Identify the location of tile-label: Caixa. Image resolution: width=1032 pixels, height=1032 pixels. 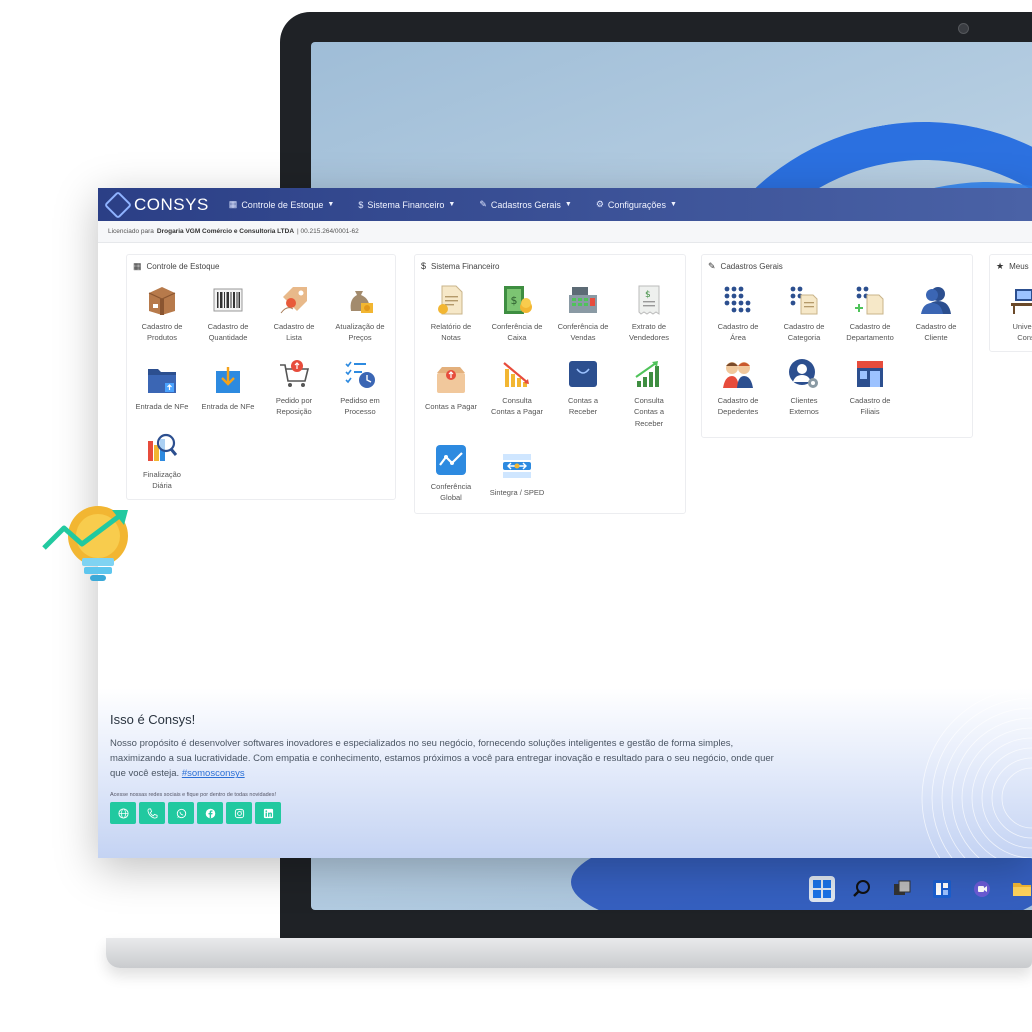
(517, 338).